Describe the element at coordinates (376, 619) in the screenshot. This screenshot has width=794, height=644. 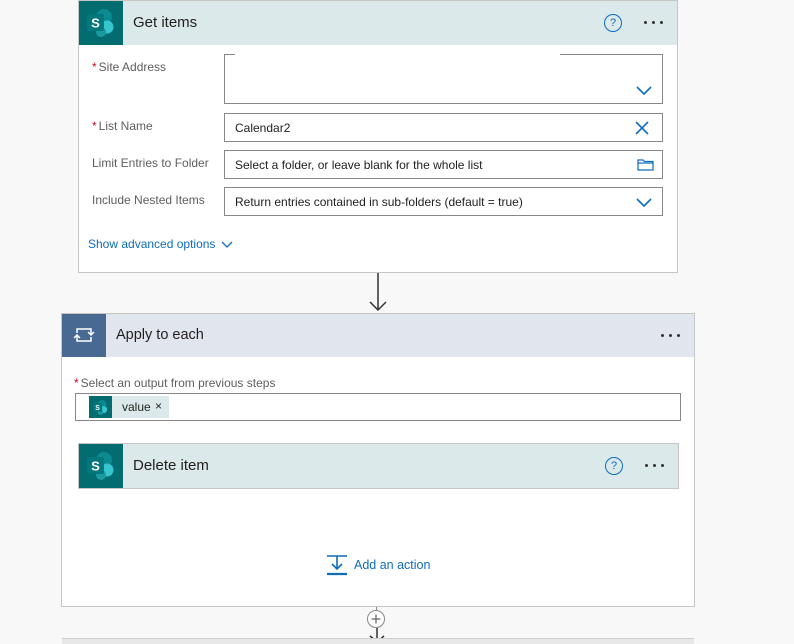
I see `plus-icon` at that location.